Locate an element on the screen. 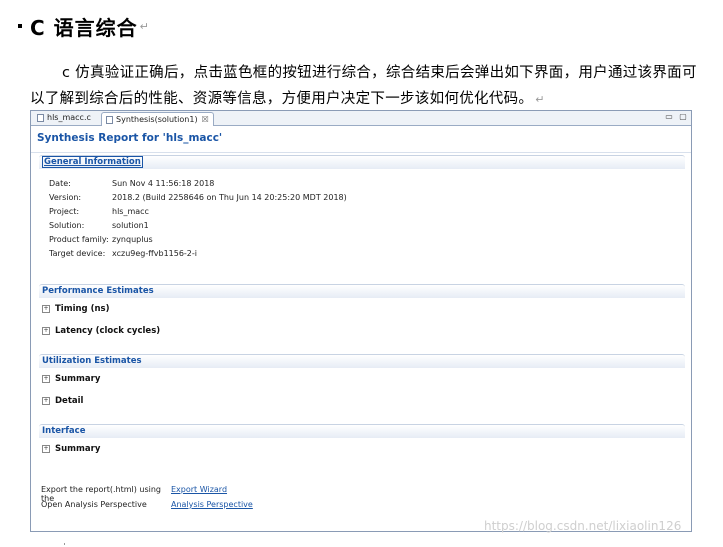 This screenshot has width=723, height=547. interface-section: Interface + Summary is located at coordinates (362, 442).